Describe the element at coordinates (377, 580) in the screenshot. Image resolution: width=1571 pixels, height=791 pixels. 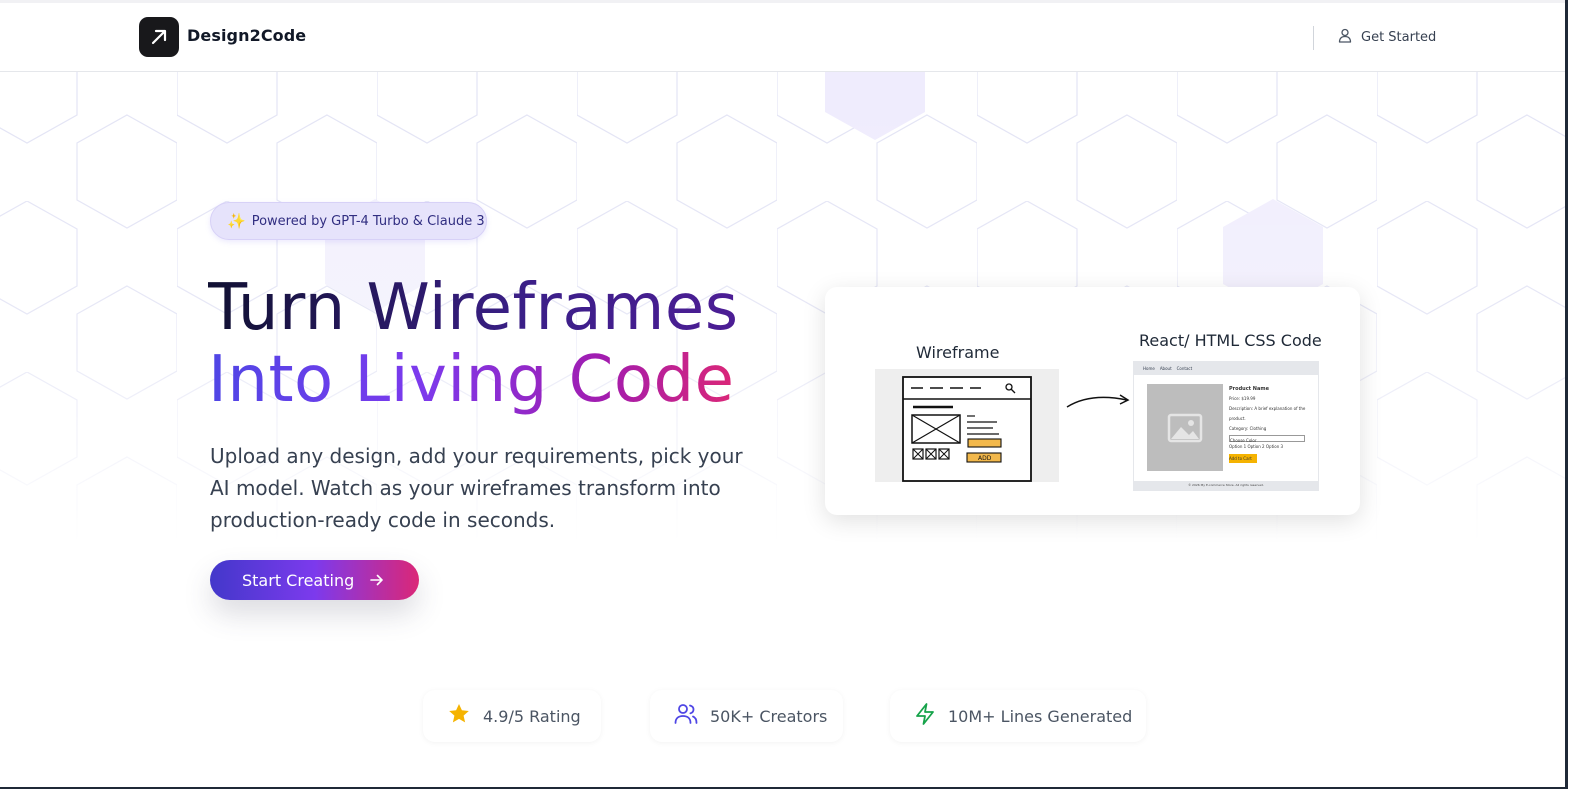
I see `arrow-right-icon` at that location.